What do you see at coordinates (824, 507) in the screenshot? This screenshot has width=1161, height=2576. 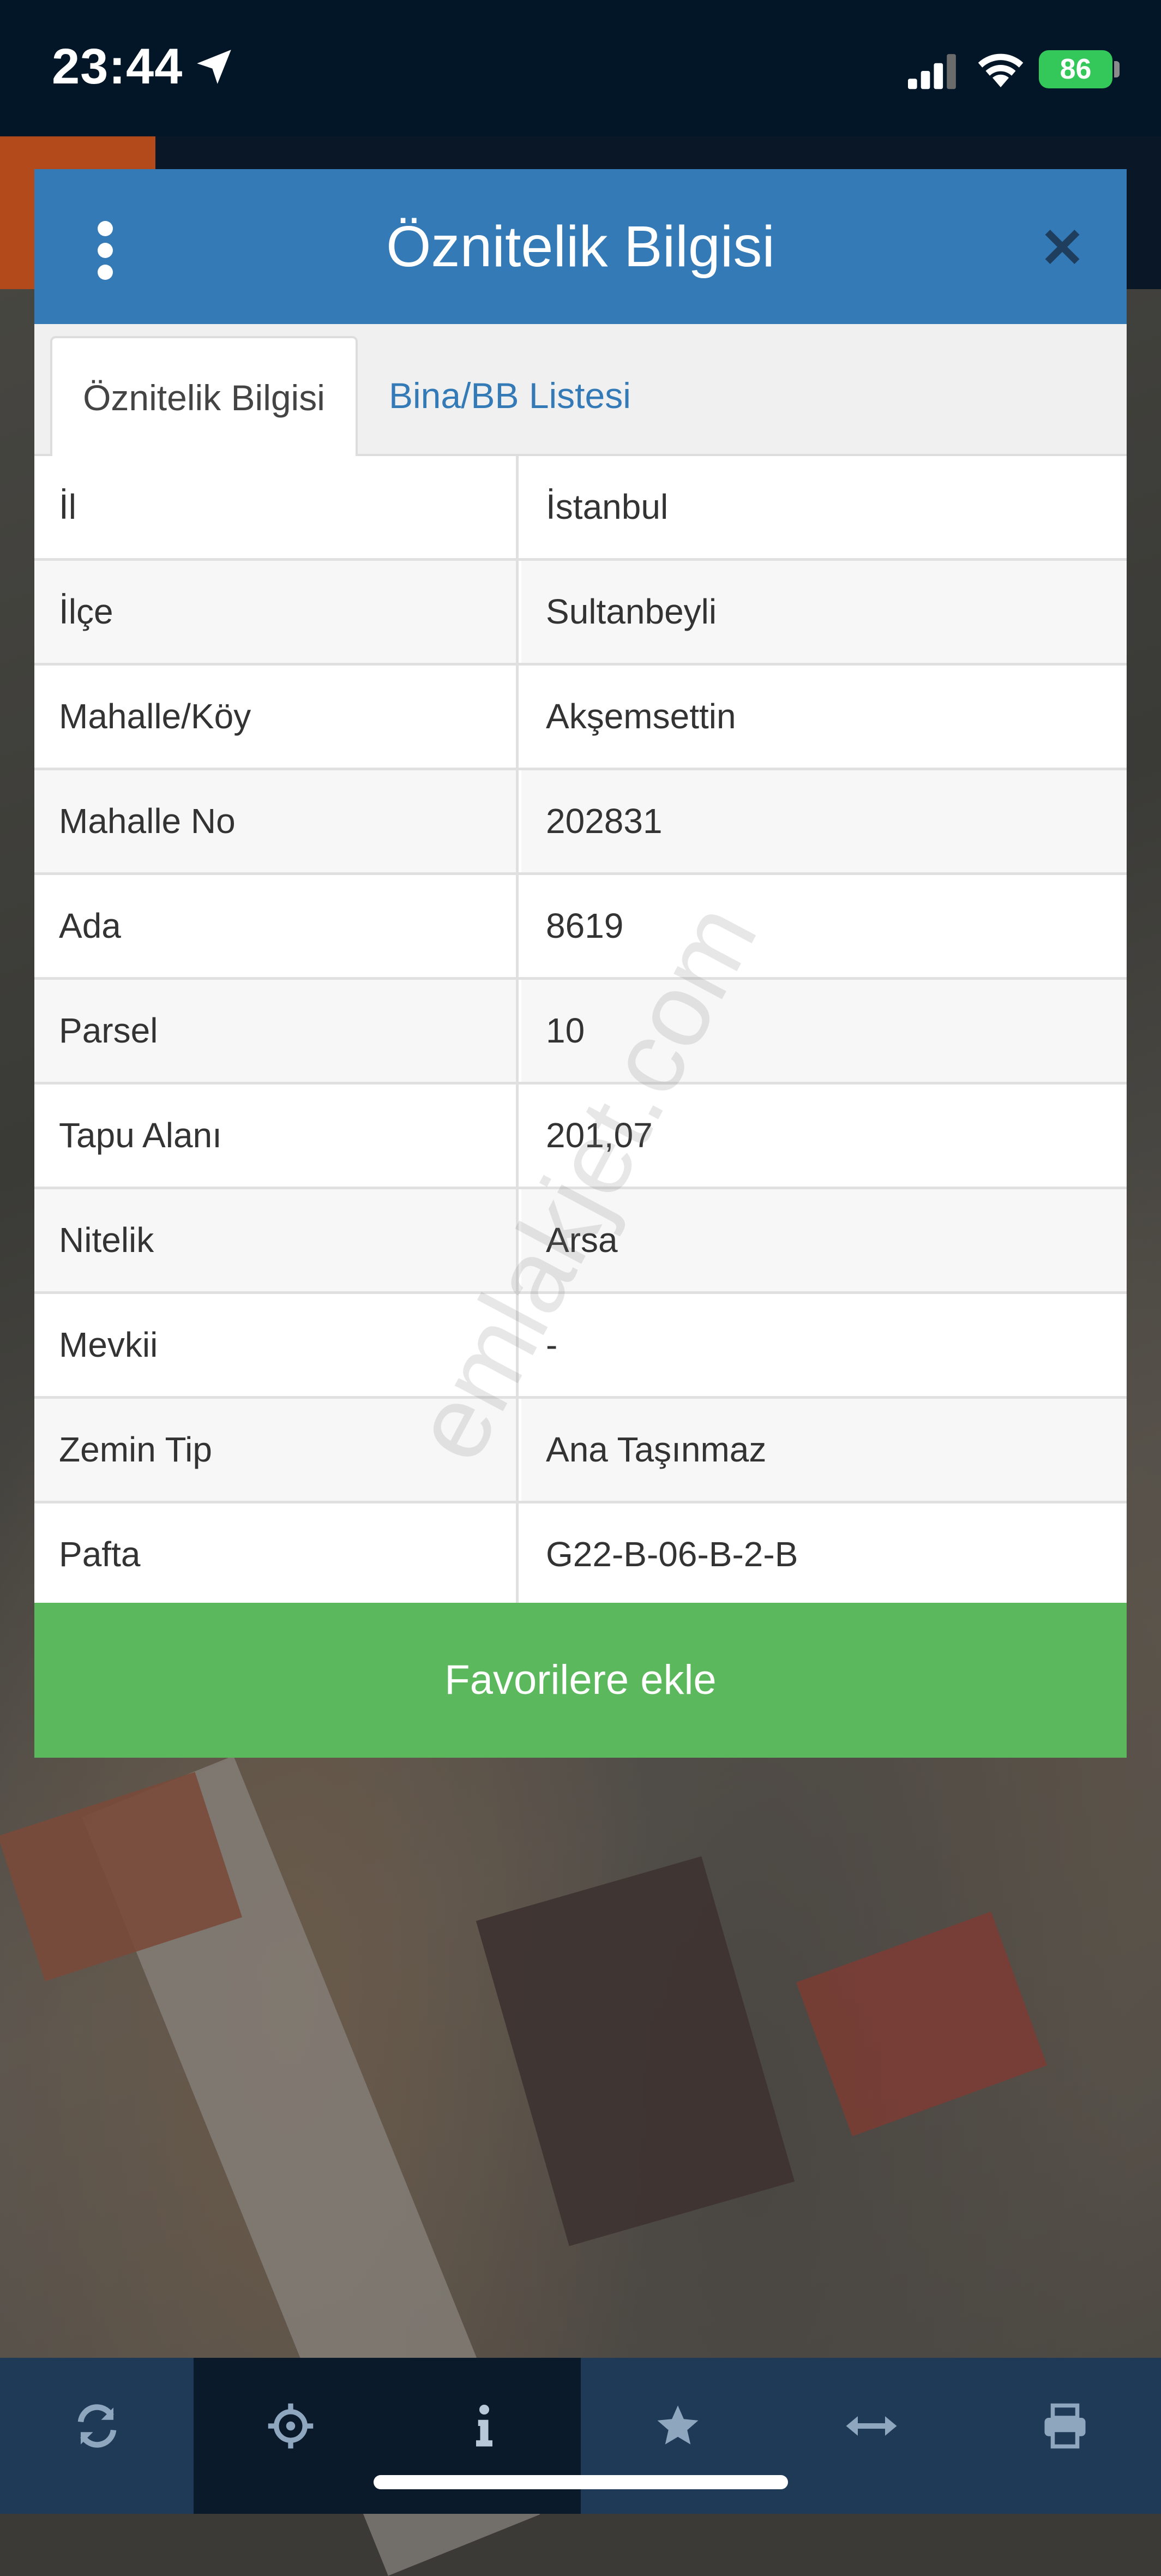 I see `attribute-value: İstanbul` at bounding box center [824, 507].